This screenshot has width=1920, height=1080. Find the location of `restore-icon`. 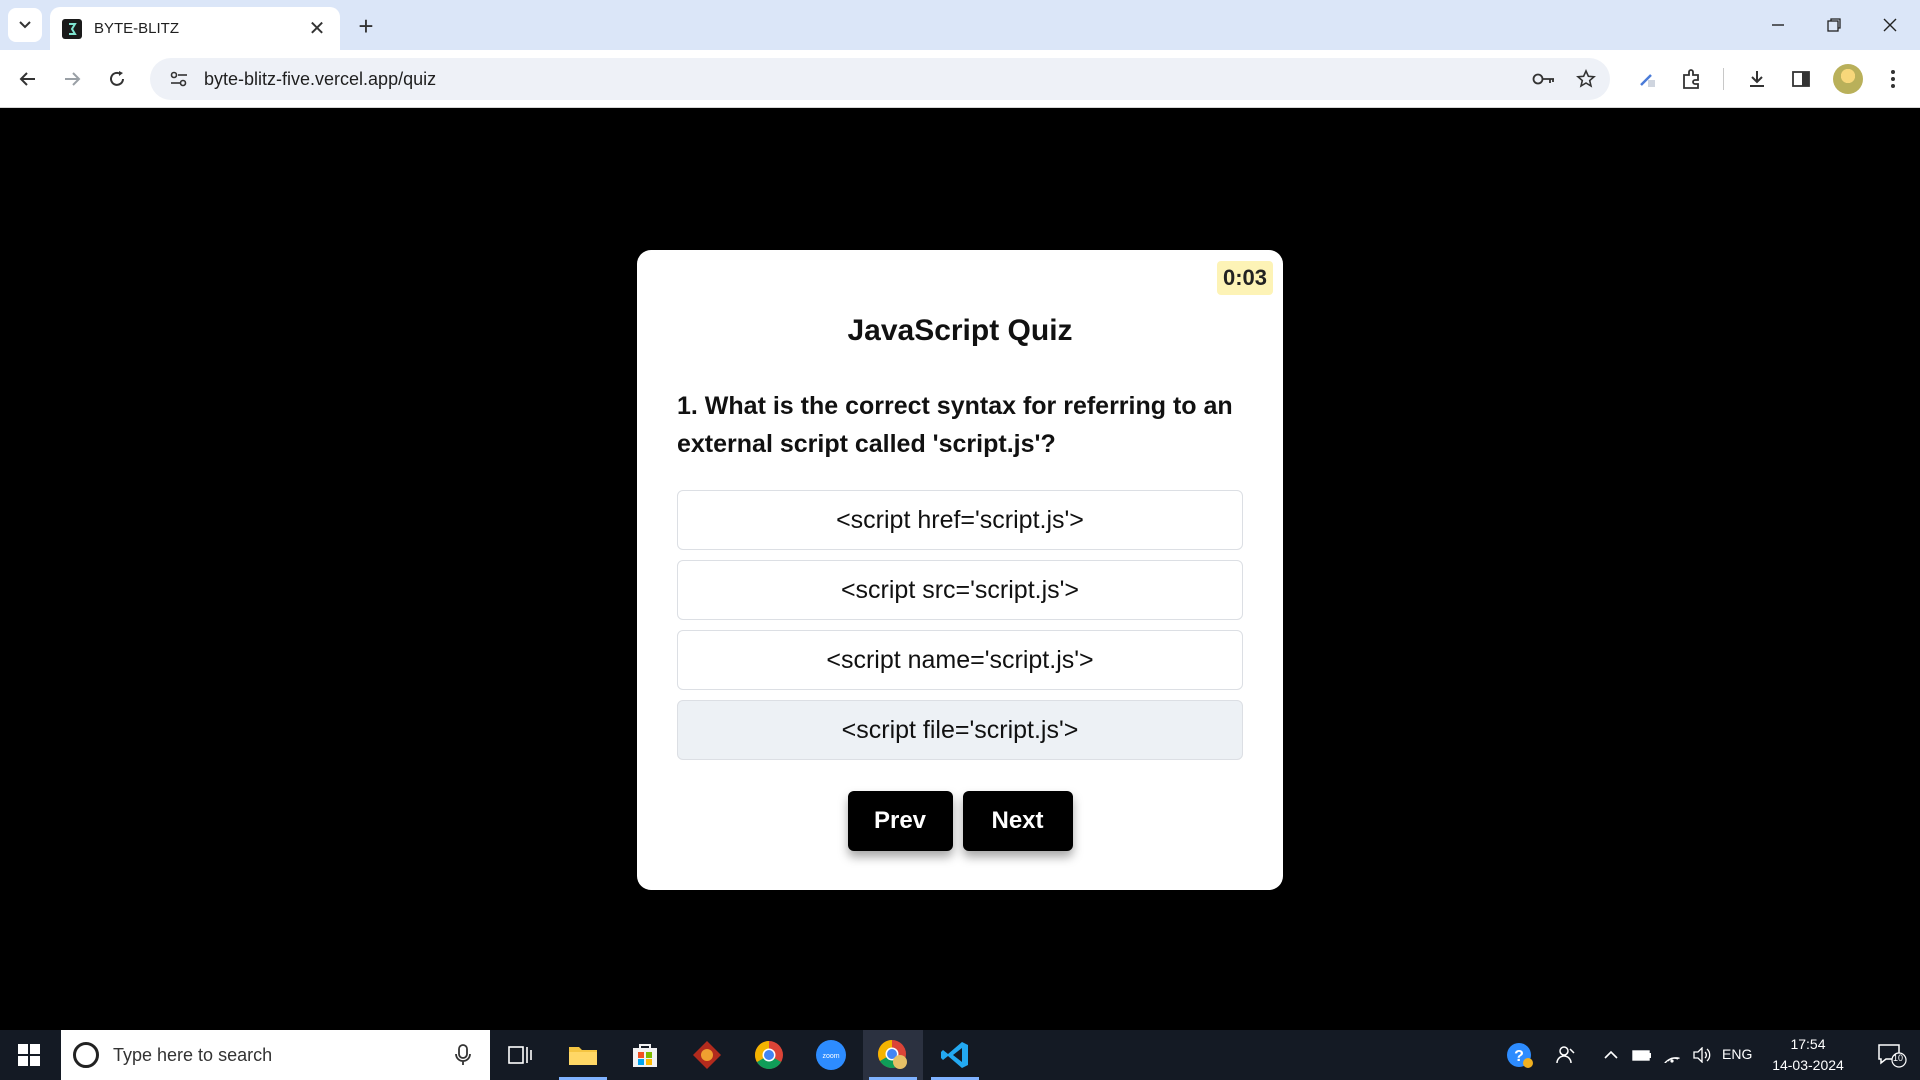

restore-icon is located at coordinates (1834, 25).